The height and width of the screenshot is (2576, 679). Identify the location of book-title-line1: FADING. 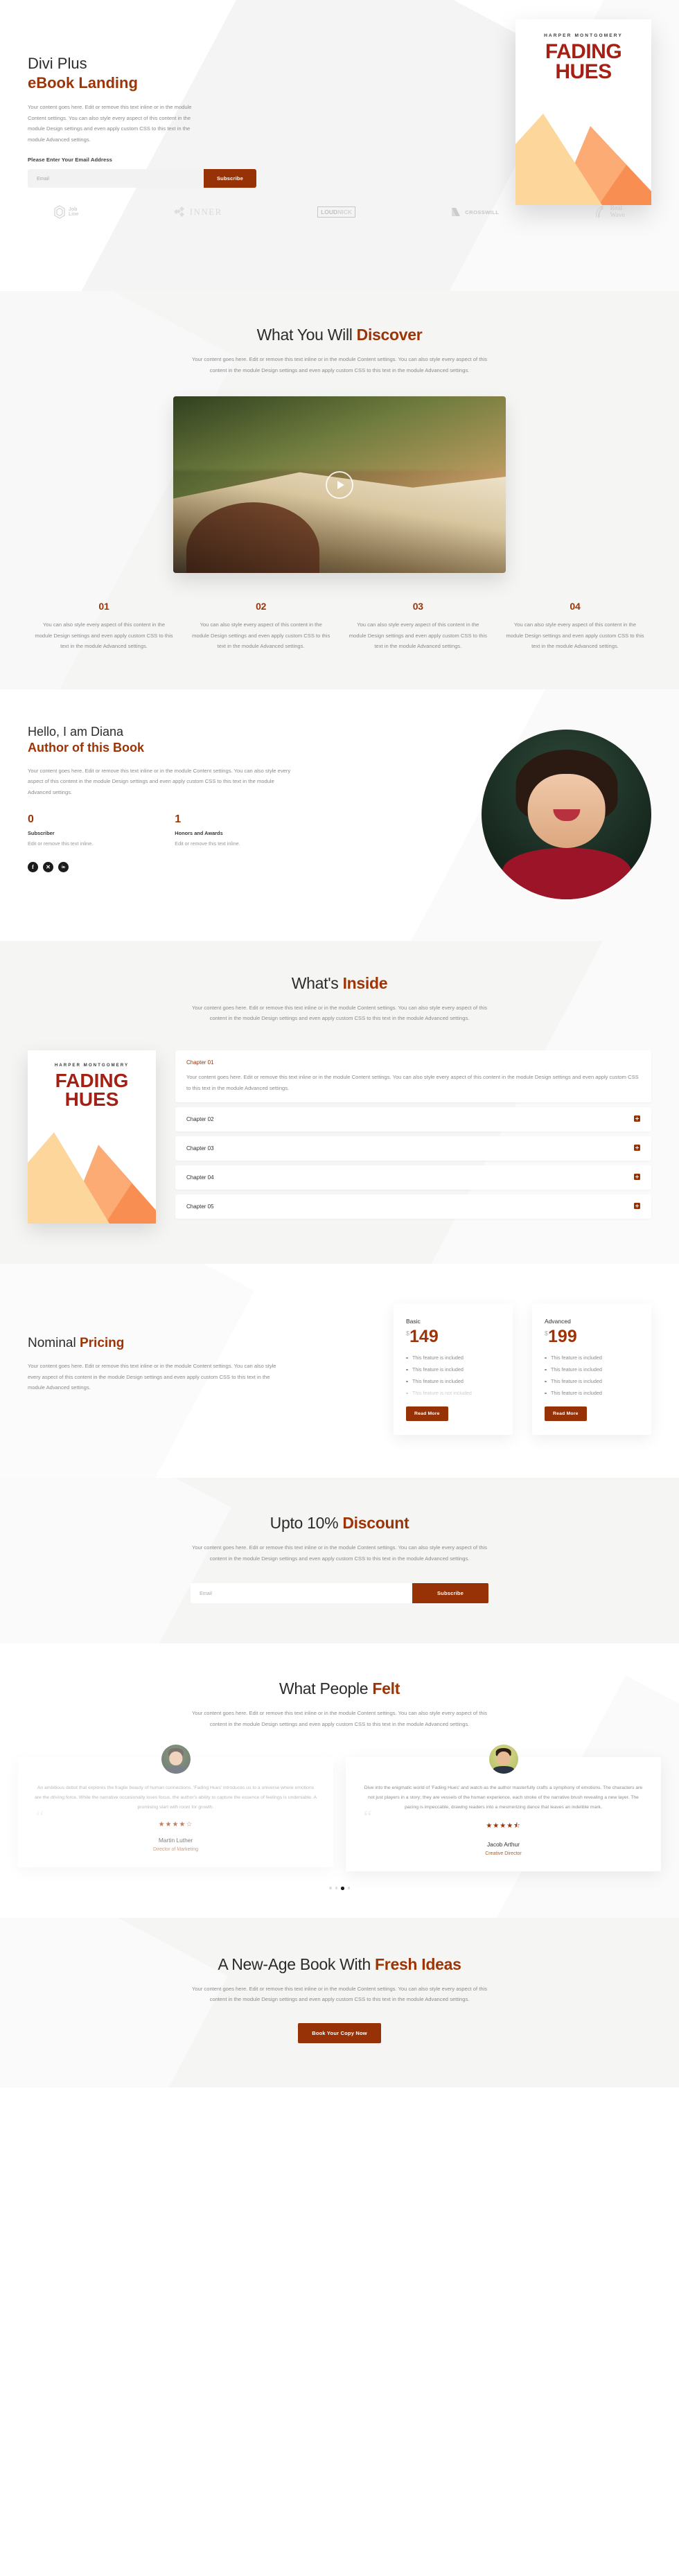
(583, 52).